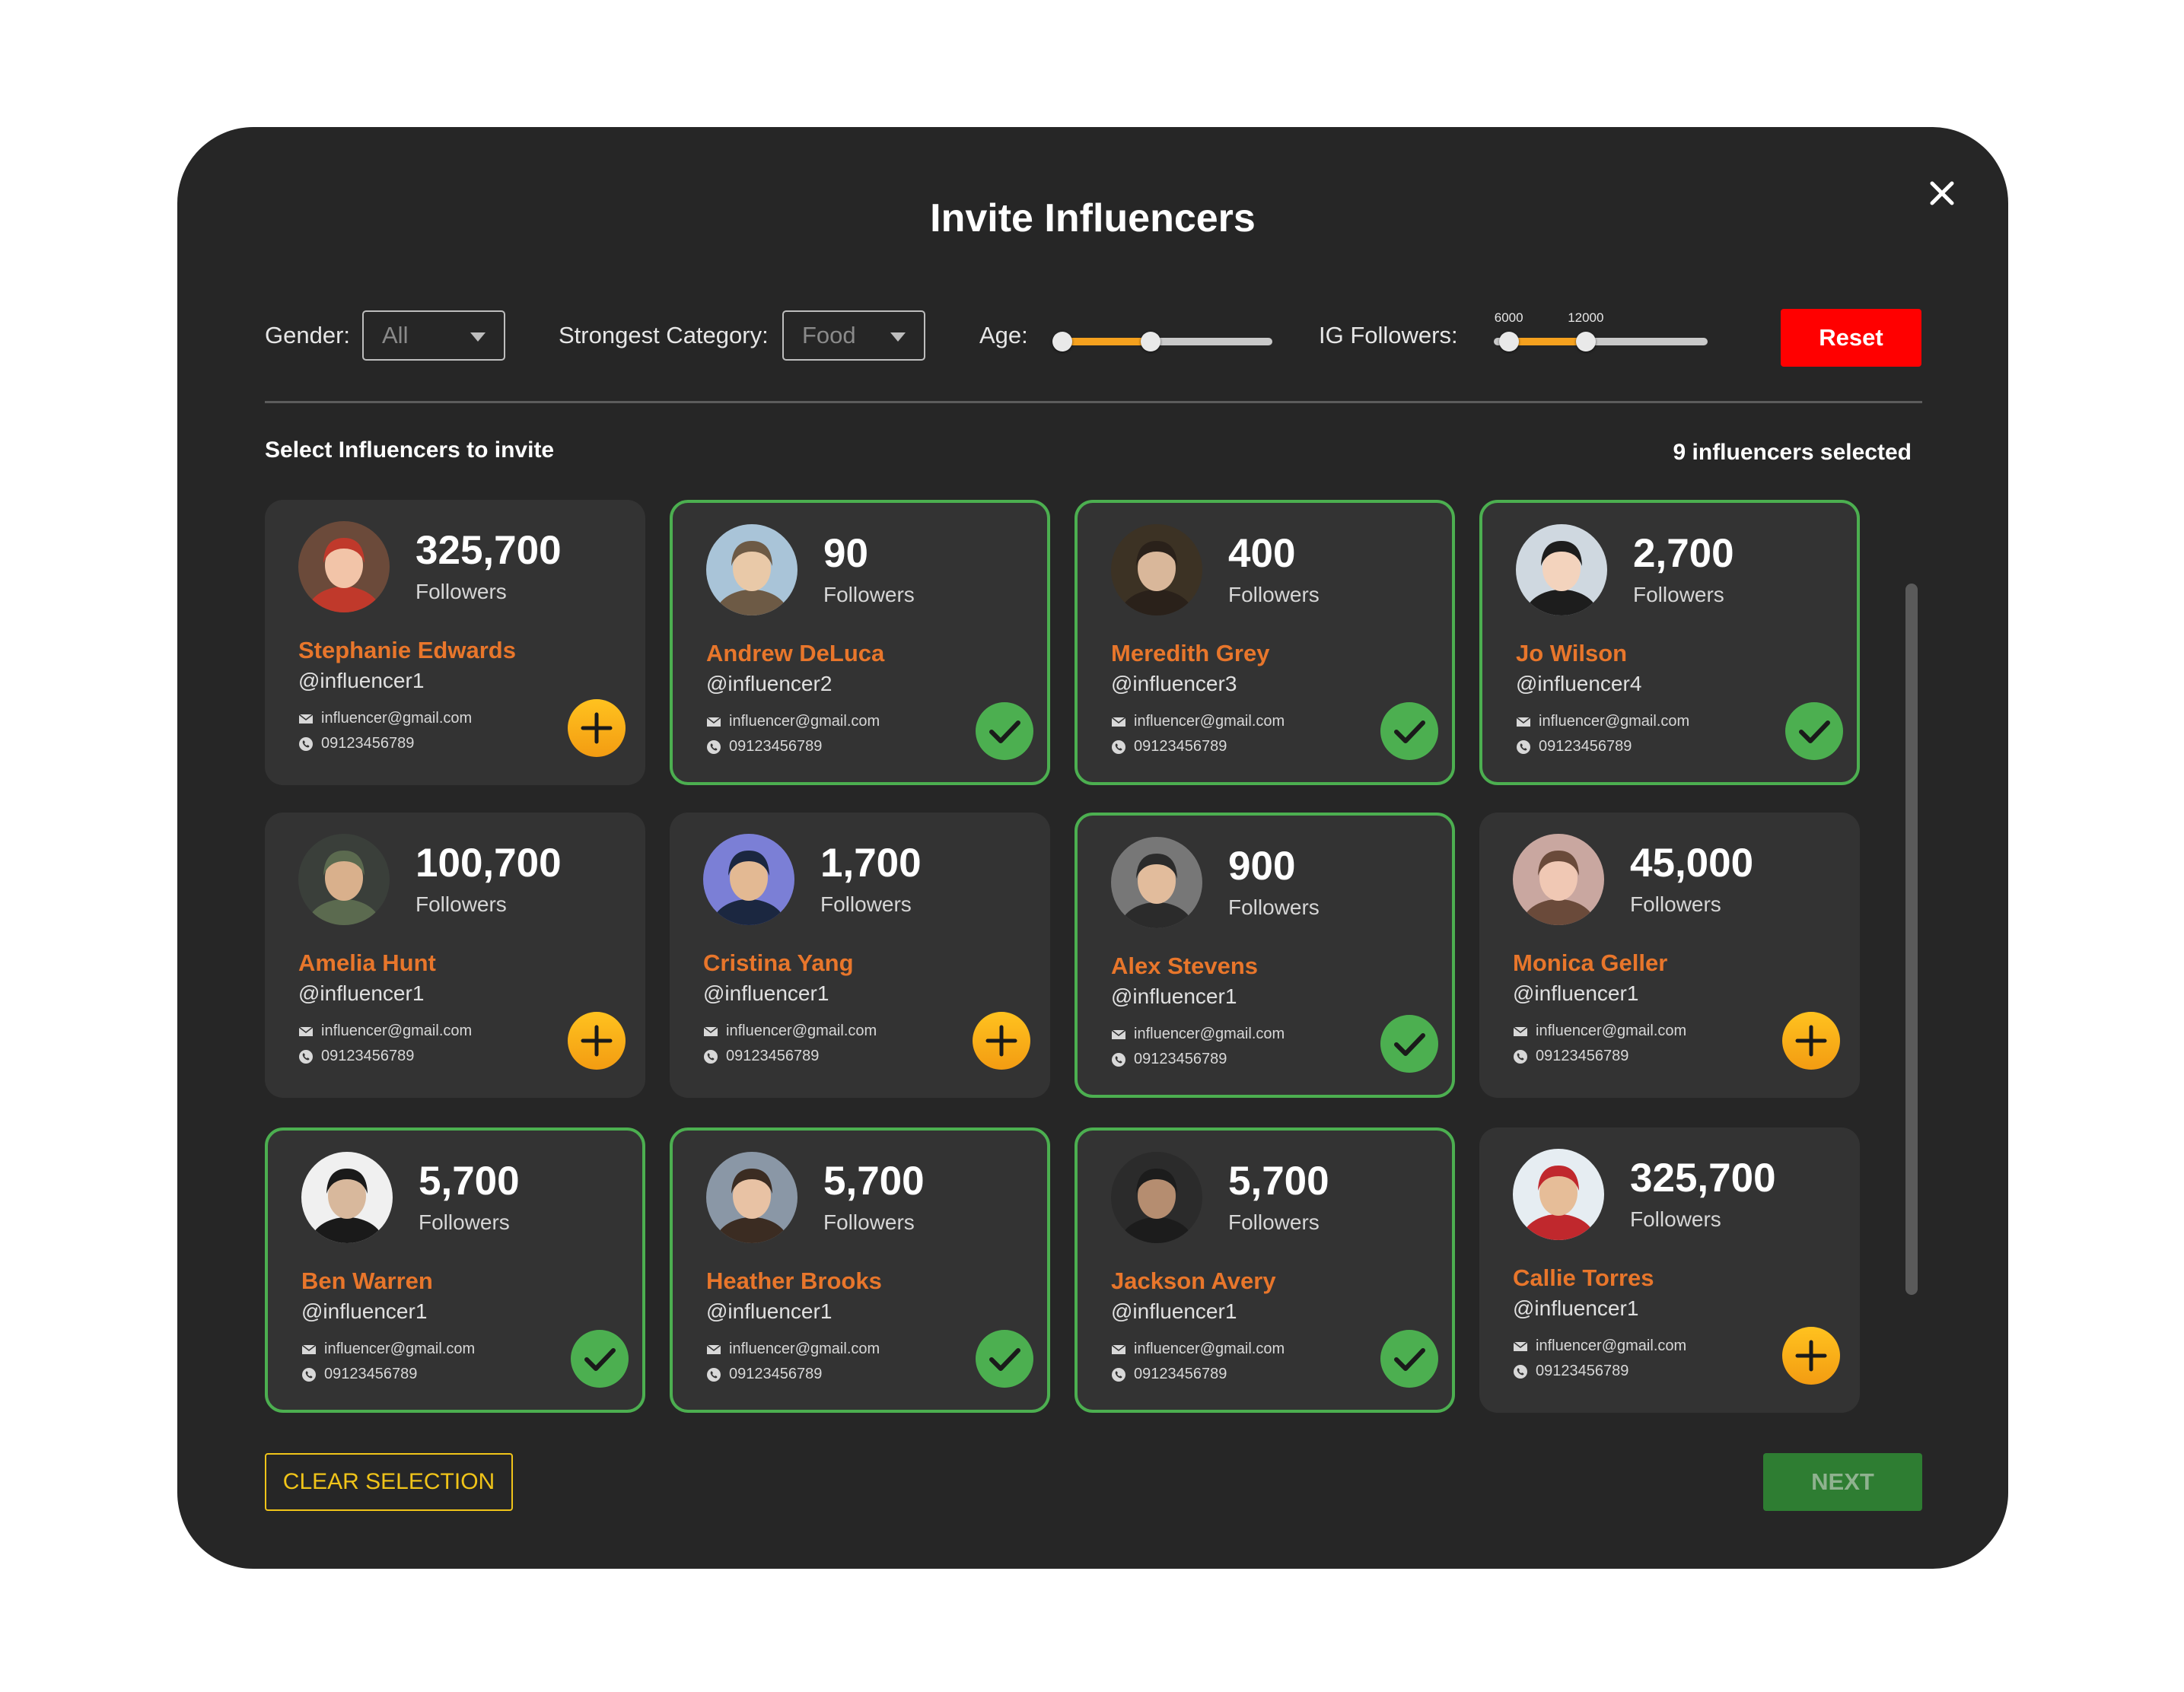  I want to click on followers-count: 45,000, so click(1692, 864).